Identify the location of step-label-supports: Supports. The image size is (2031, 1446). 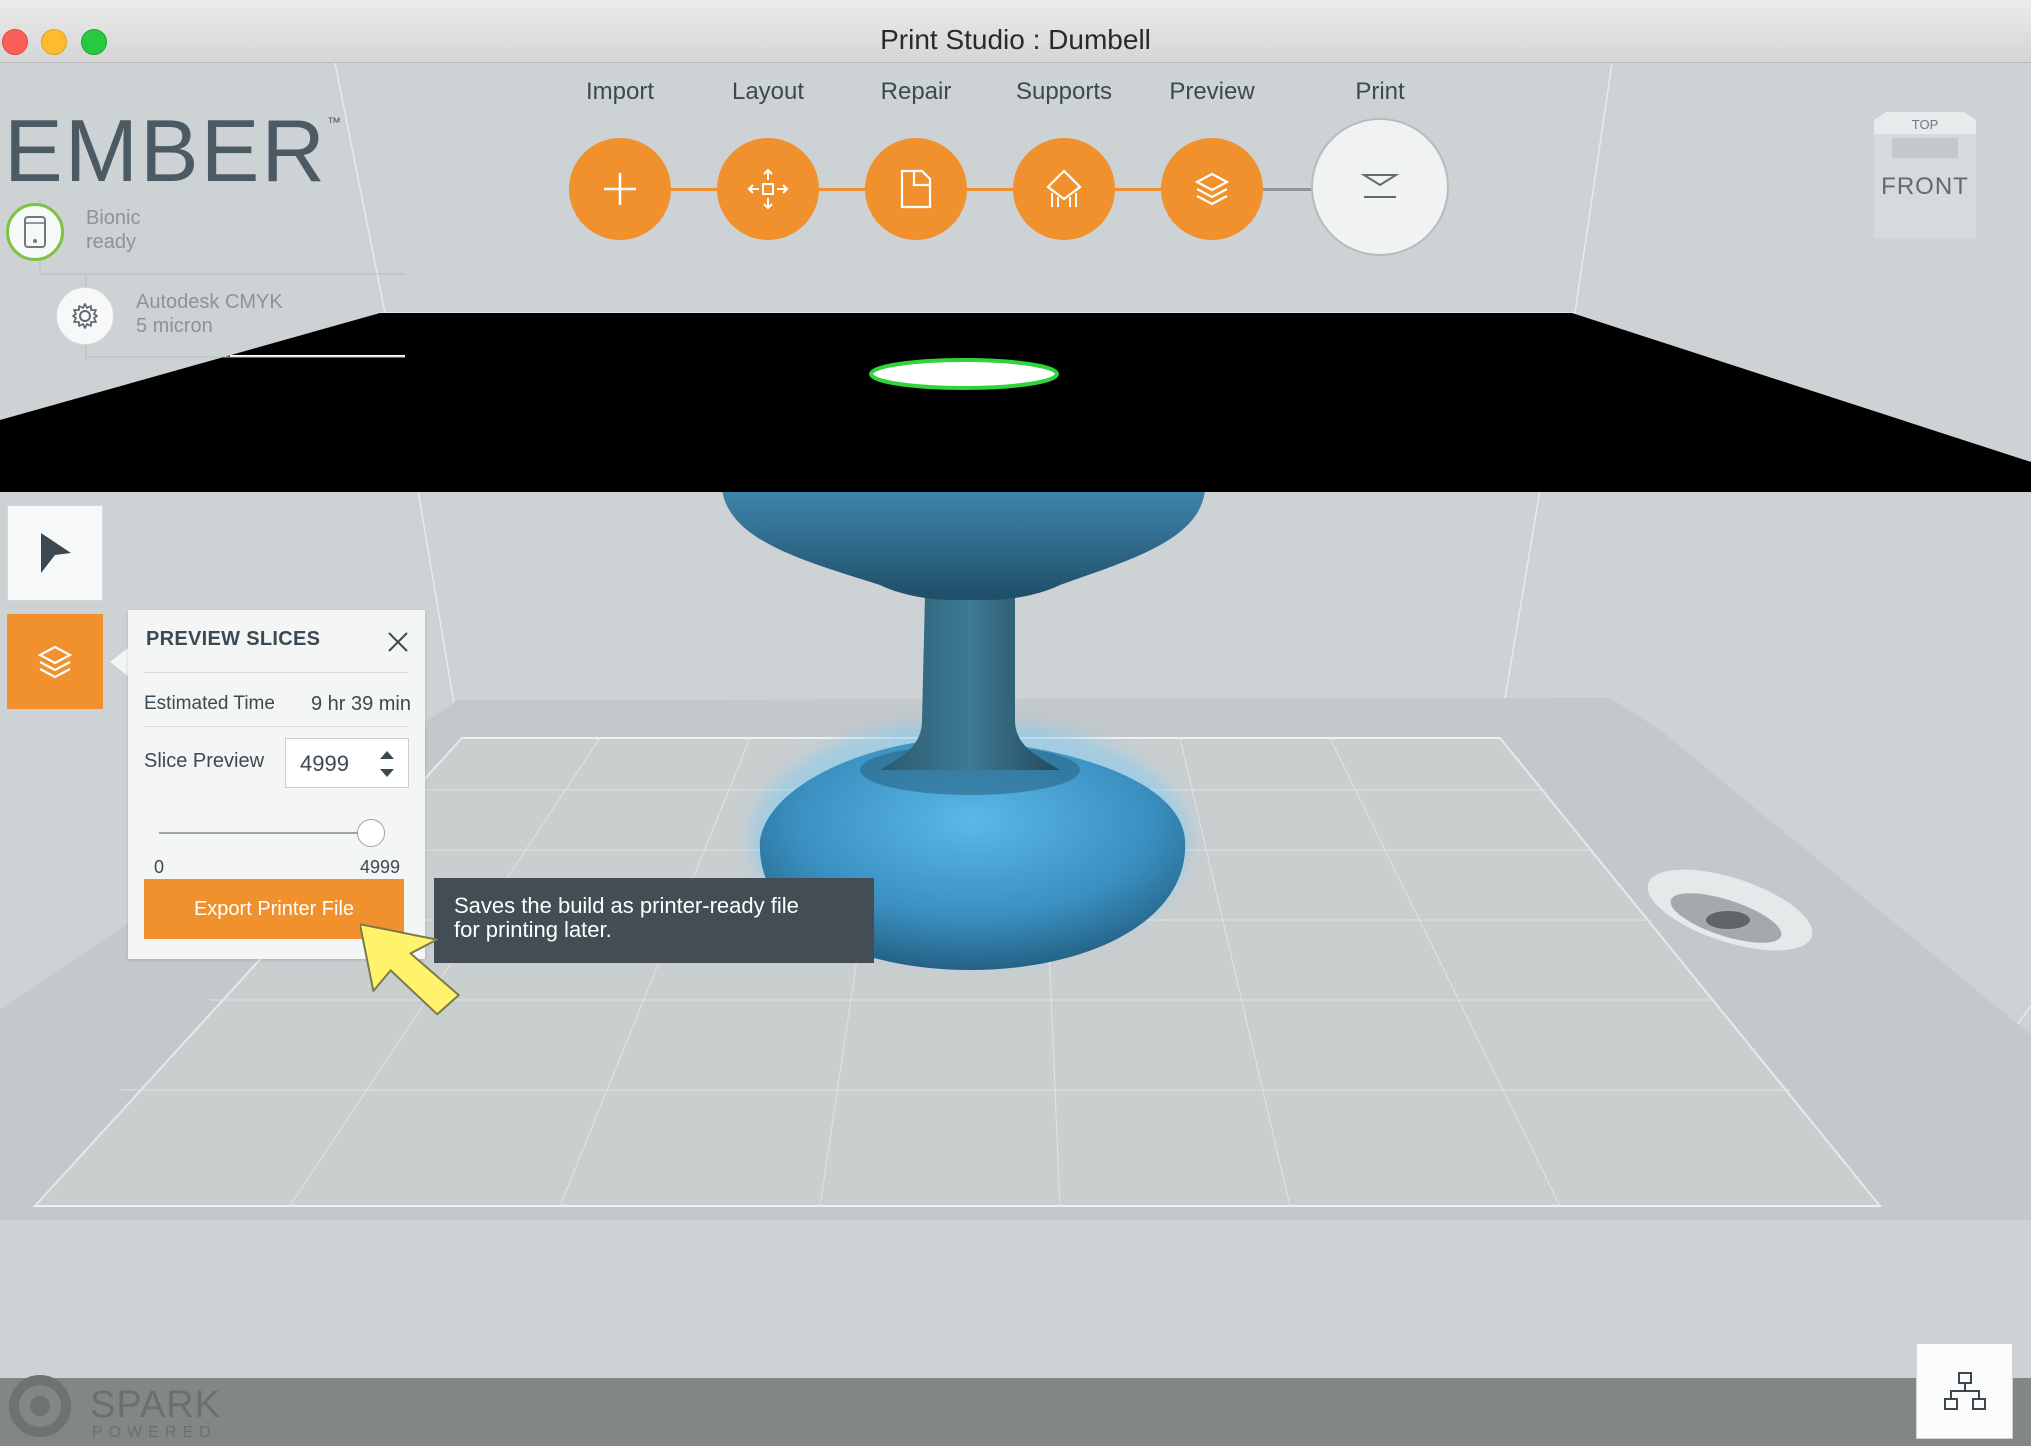
(1064, 91).